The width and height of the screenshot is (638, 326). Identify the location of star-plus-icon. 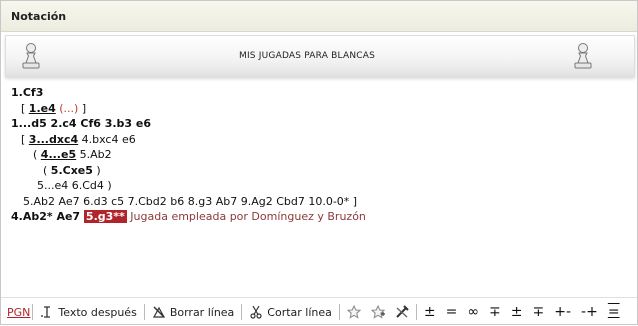
(377, 312).